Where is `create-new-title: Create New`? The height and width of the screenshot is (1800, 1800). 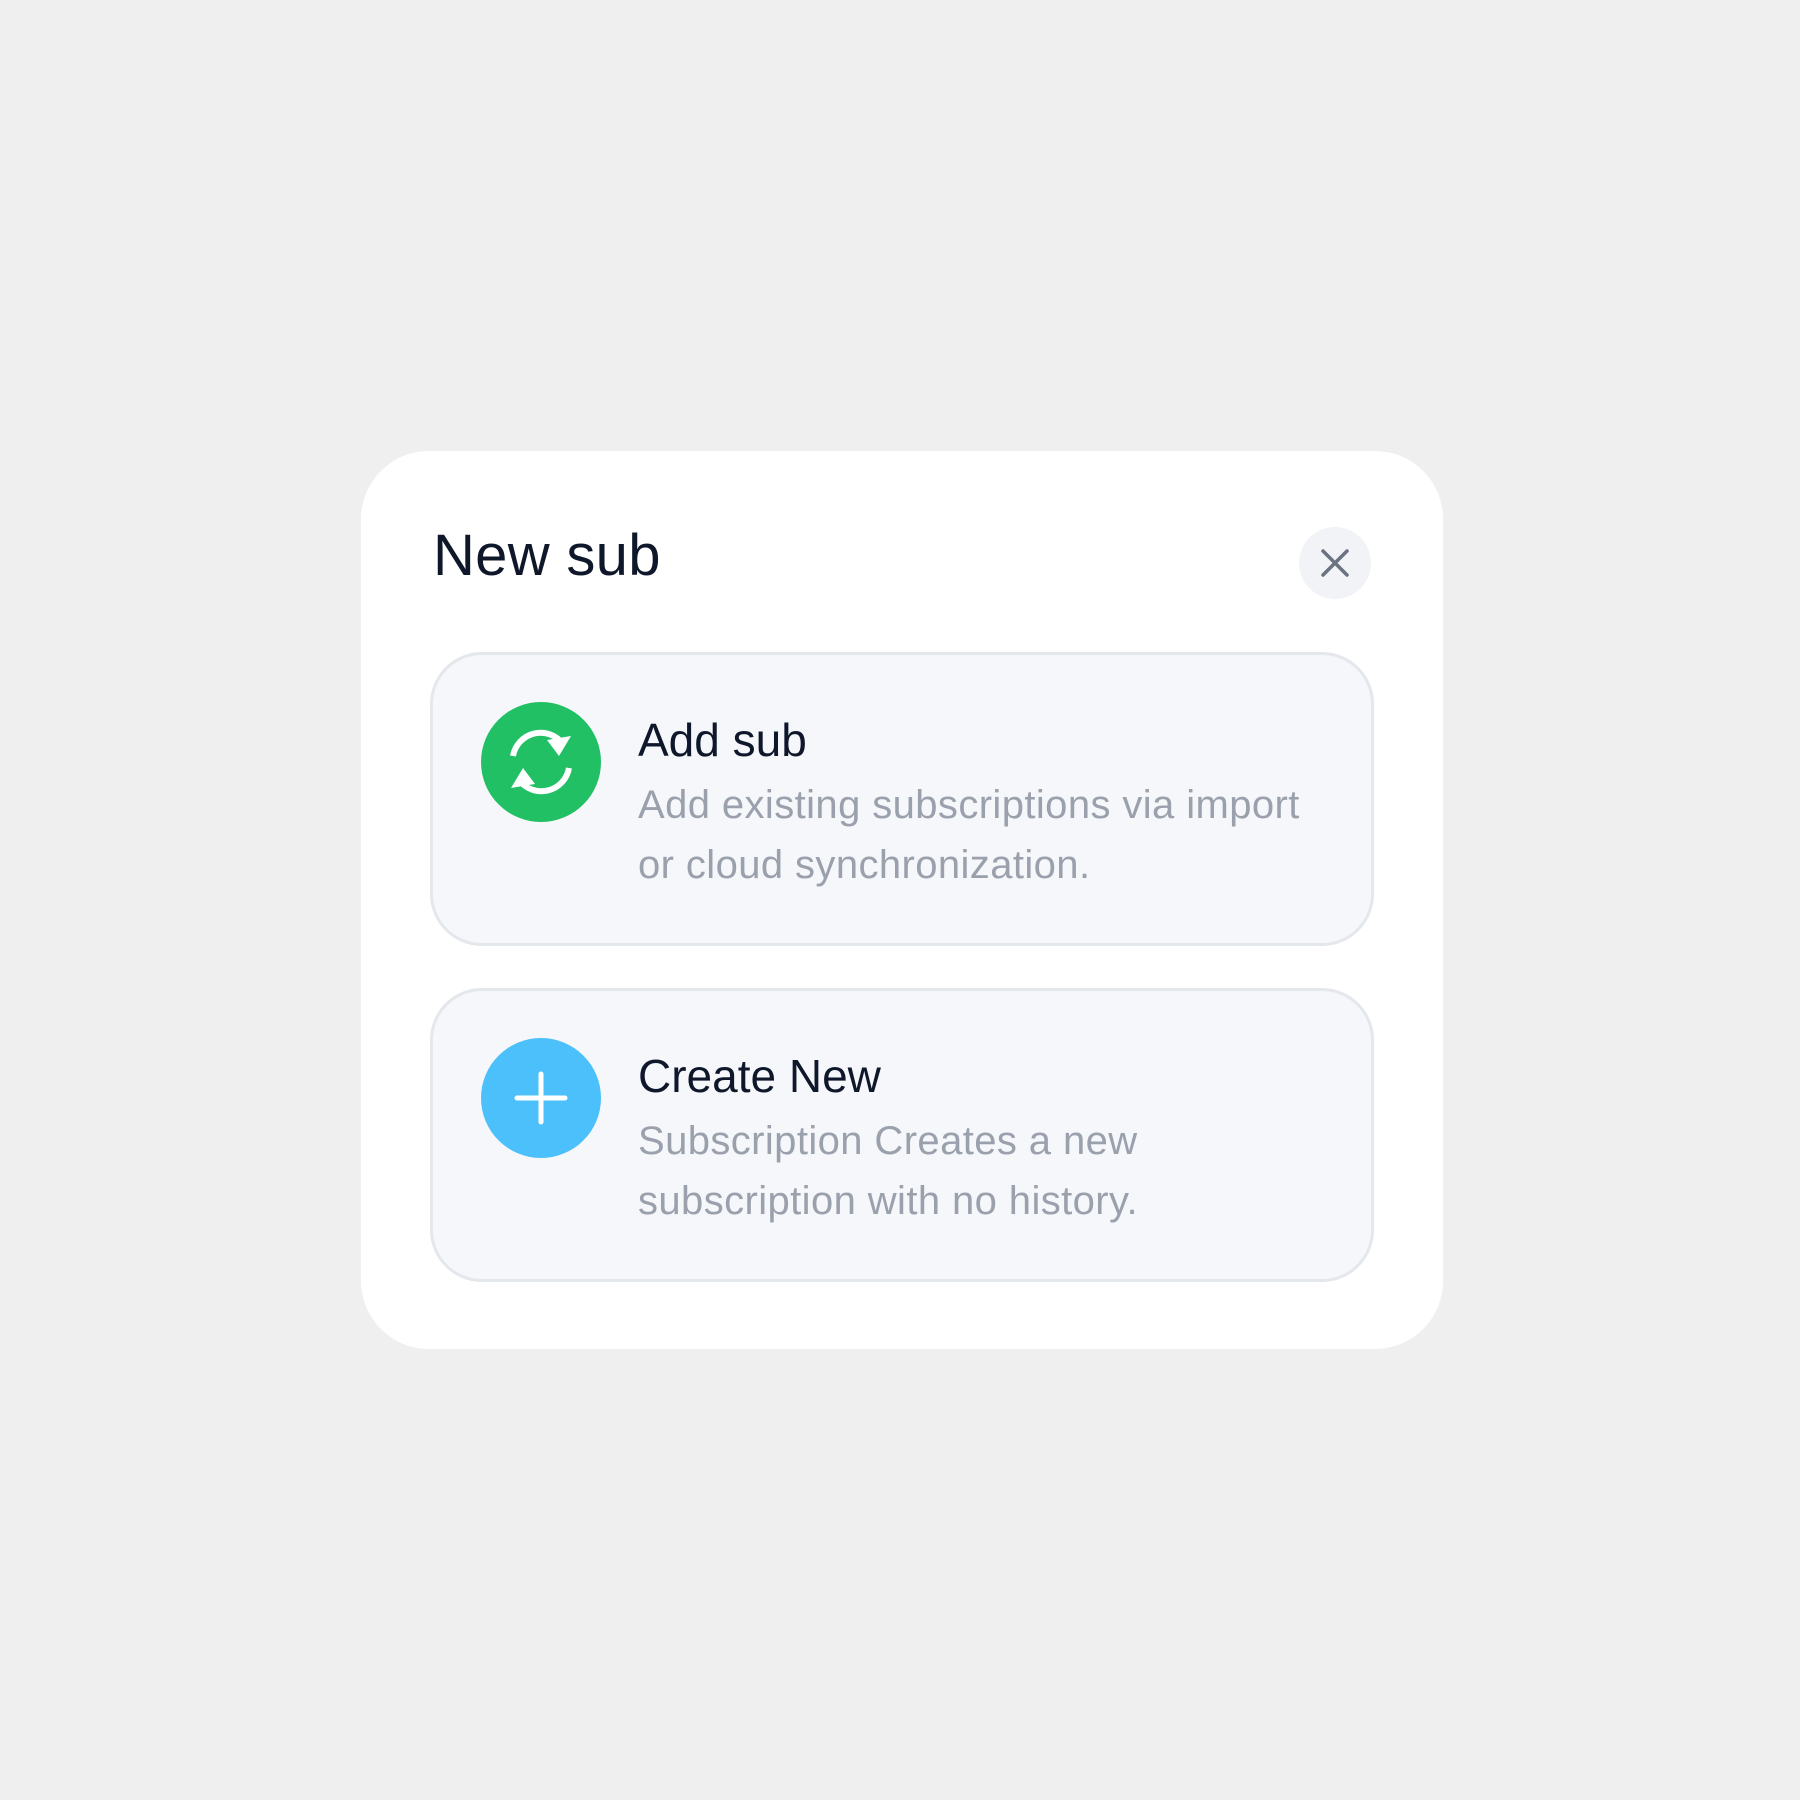
create-new-title: Create New is located at coordinates (759, 1076).